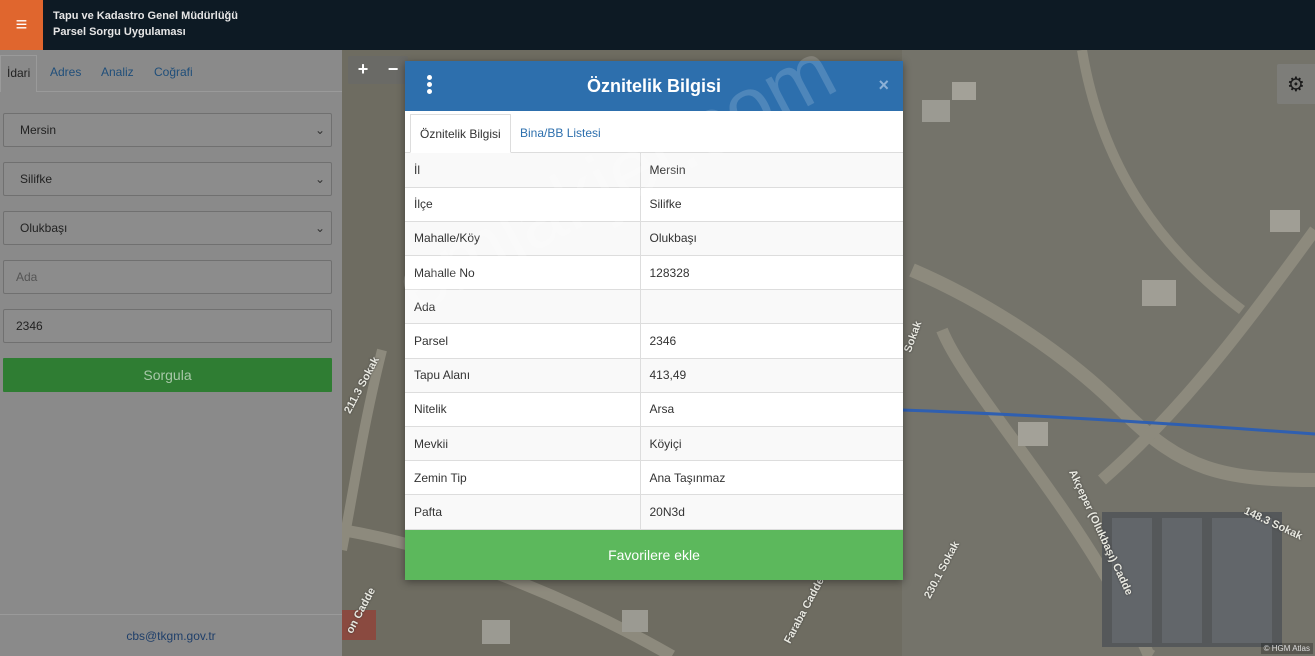 The height and width of the screenshot is (656, 1315). I want to click on il-select-value: Mersin, so click(38, 130).